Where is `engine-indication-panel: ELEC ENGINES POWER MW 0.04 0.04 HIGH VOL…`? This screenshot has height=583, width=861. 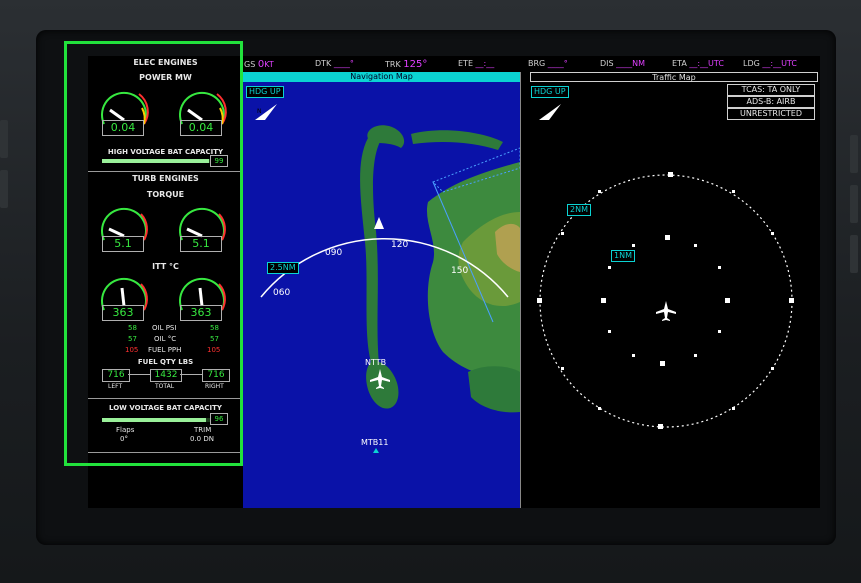 engine-indication-panel: ELEC ENGINES POWER MW 0.04 0.04 HIGH VOL… is located at coordinates (165, 282).